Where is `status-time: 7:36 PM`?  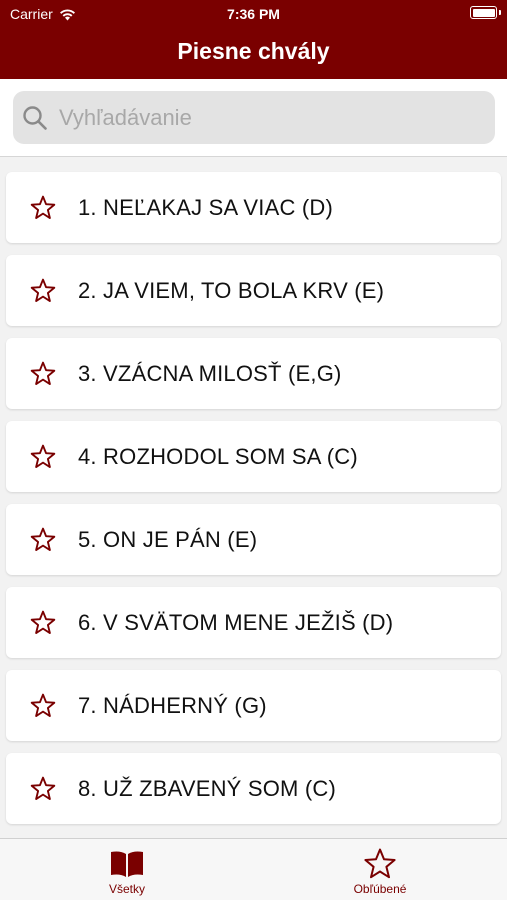 status-time: 7:36 PM is located at coordinates (253, 14).